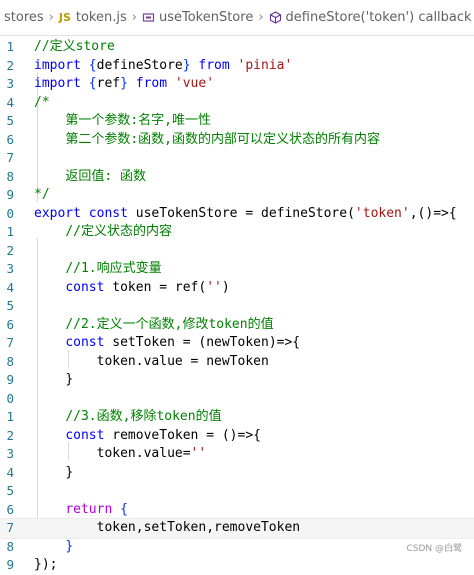  I want to click on line-number: 1, so click(10, 416).